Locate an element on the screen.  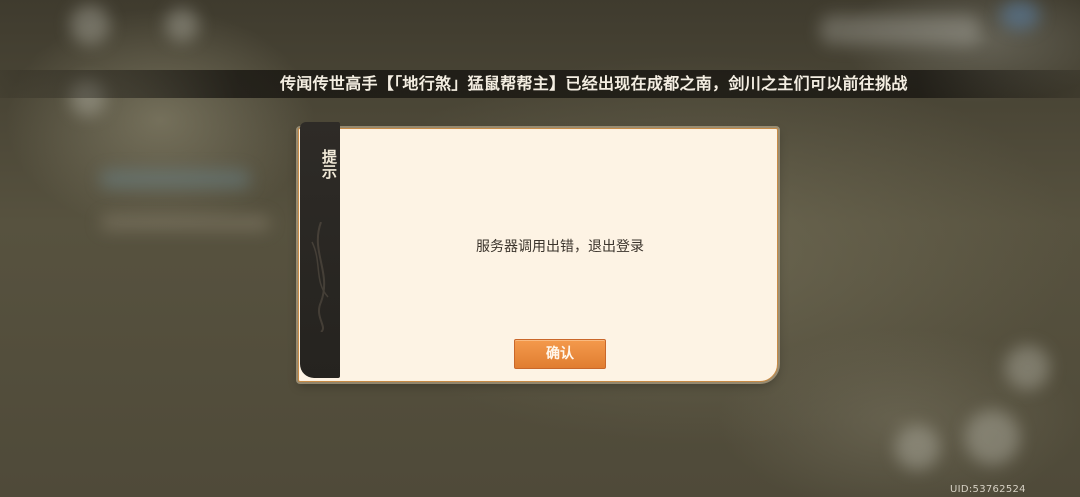
sidebar-ornament-icon is located at coordinates (320, 277).